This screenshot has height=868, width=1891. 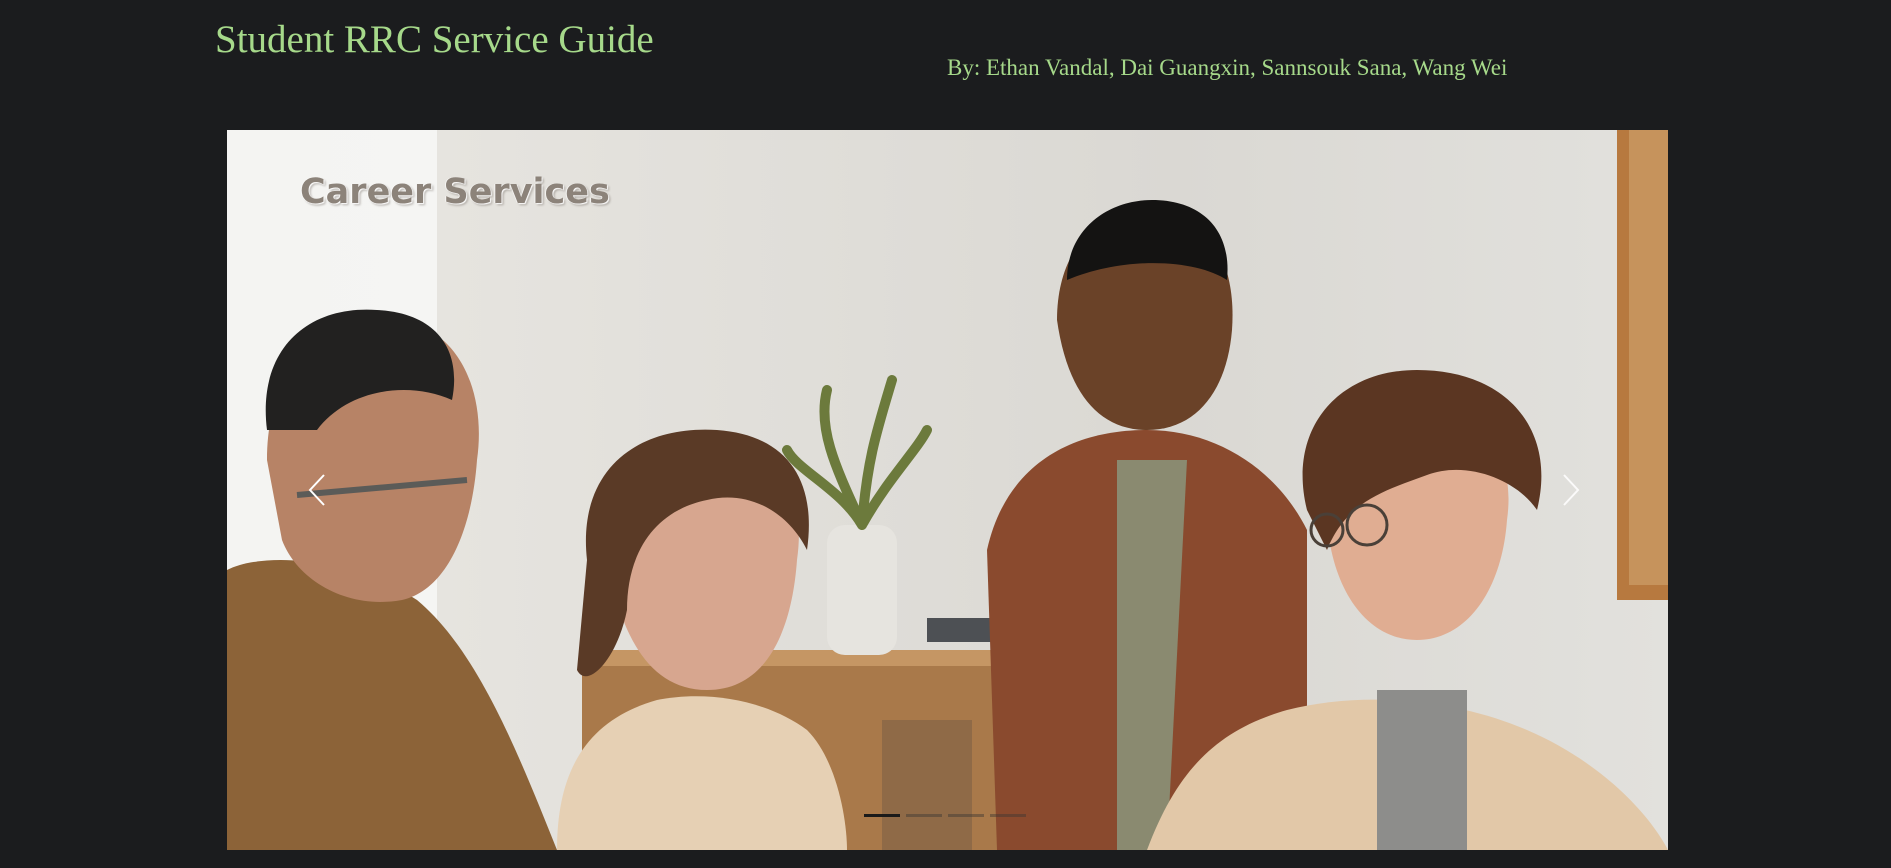 I want to click on chevron-right-icon, so click(x=1571, y=490).